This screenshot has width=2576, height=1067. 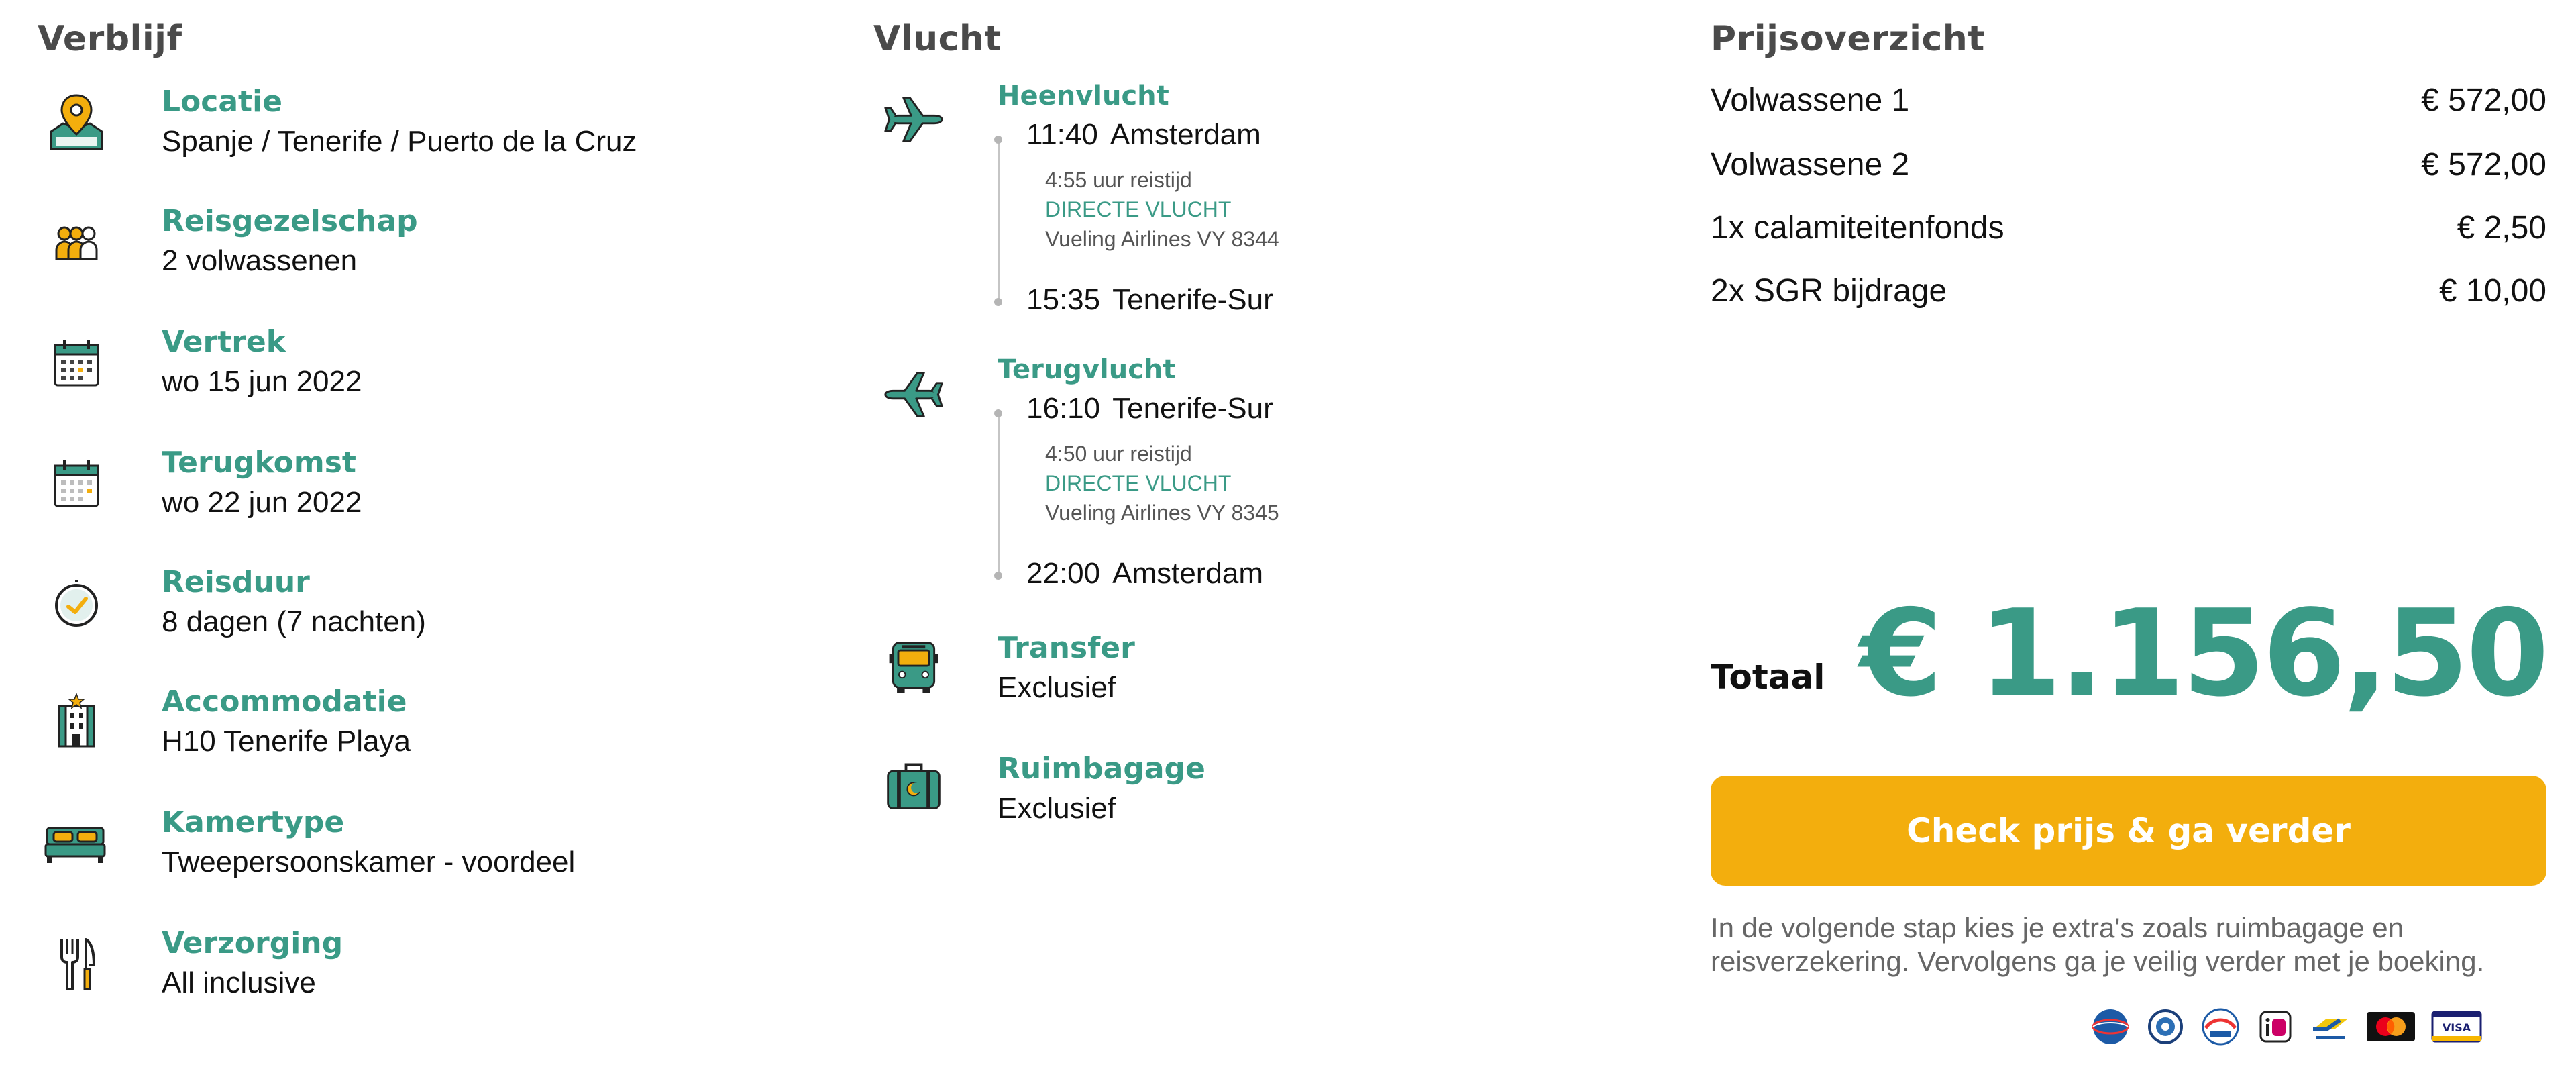 What do you see at coordinates (2165, 1027) in the screenshot?
I see `geschillencommissie-logo-icon` at bounding box center [2165, 1027].